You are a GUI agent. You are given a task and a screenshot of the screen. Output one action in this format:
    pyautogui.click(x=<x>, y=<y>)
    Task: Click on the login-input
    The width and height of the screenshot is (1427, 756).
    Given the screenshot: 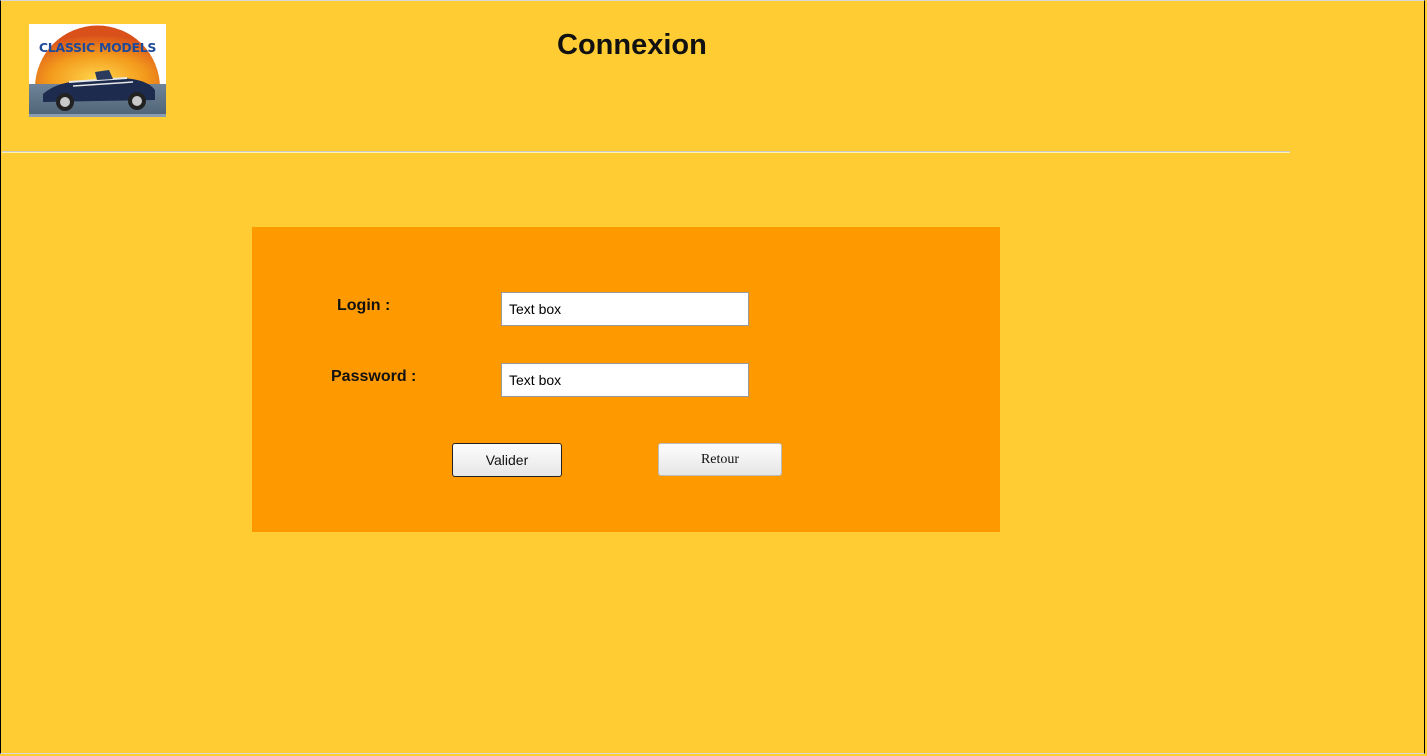 What is the action you would take?
    pyautogui.click(x=625, y=309)
    